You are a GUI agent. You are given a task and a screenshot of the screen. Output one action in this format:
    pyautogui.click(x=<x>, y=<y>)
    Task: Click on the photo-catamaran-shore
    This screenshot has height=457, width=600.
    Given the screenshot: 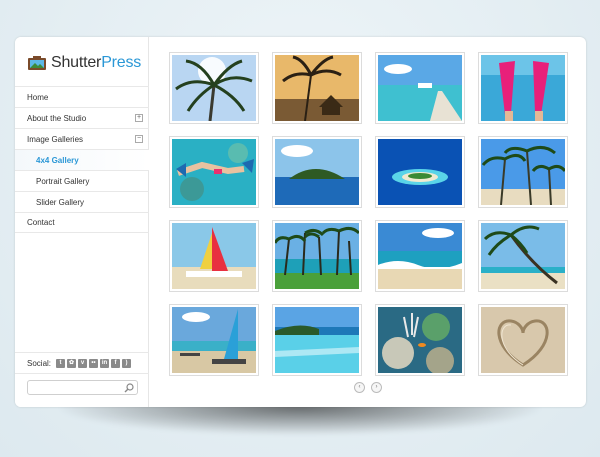 What is the action you would take?
    pyautogui.click(x=214, y=340)
    